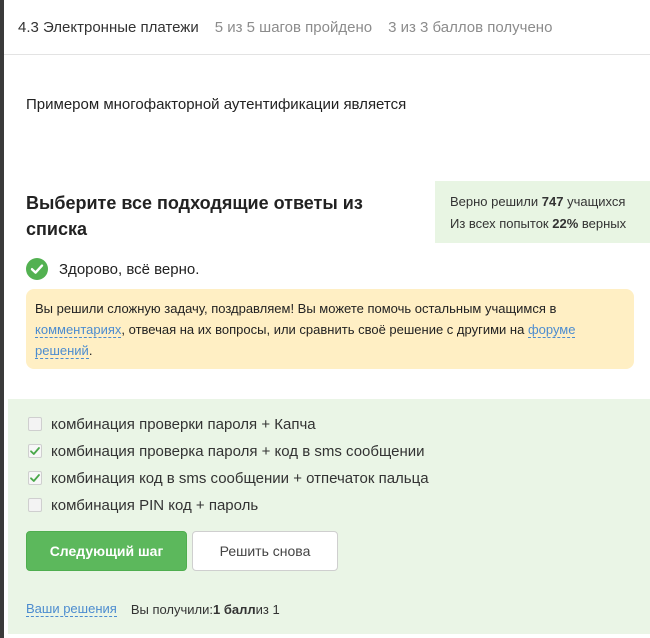  Describe the element at coordinates (183, 424) in the screenshot. I see `answer-option-label: комбинация проверки пароля + Капча` at that location.